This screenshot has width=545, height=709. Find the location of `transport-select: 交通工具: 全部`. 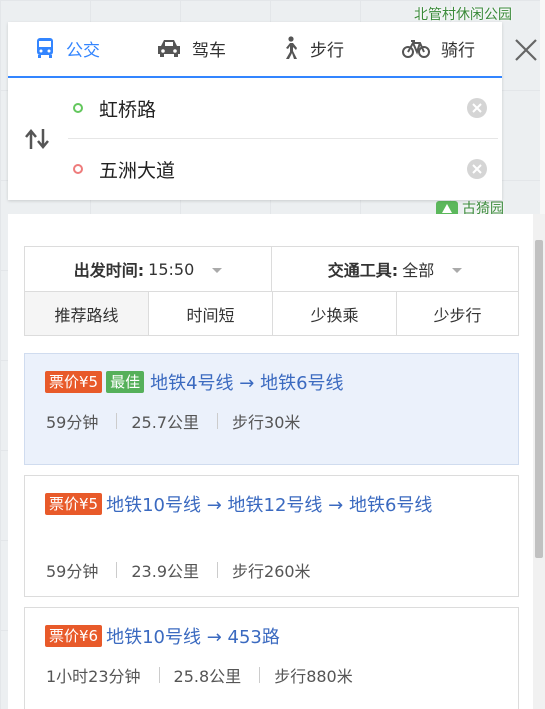

transport-select: 交通工具: 全部 is located at coordinates (395, 269).